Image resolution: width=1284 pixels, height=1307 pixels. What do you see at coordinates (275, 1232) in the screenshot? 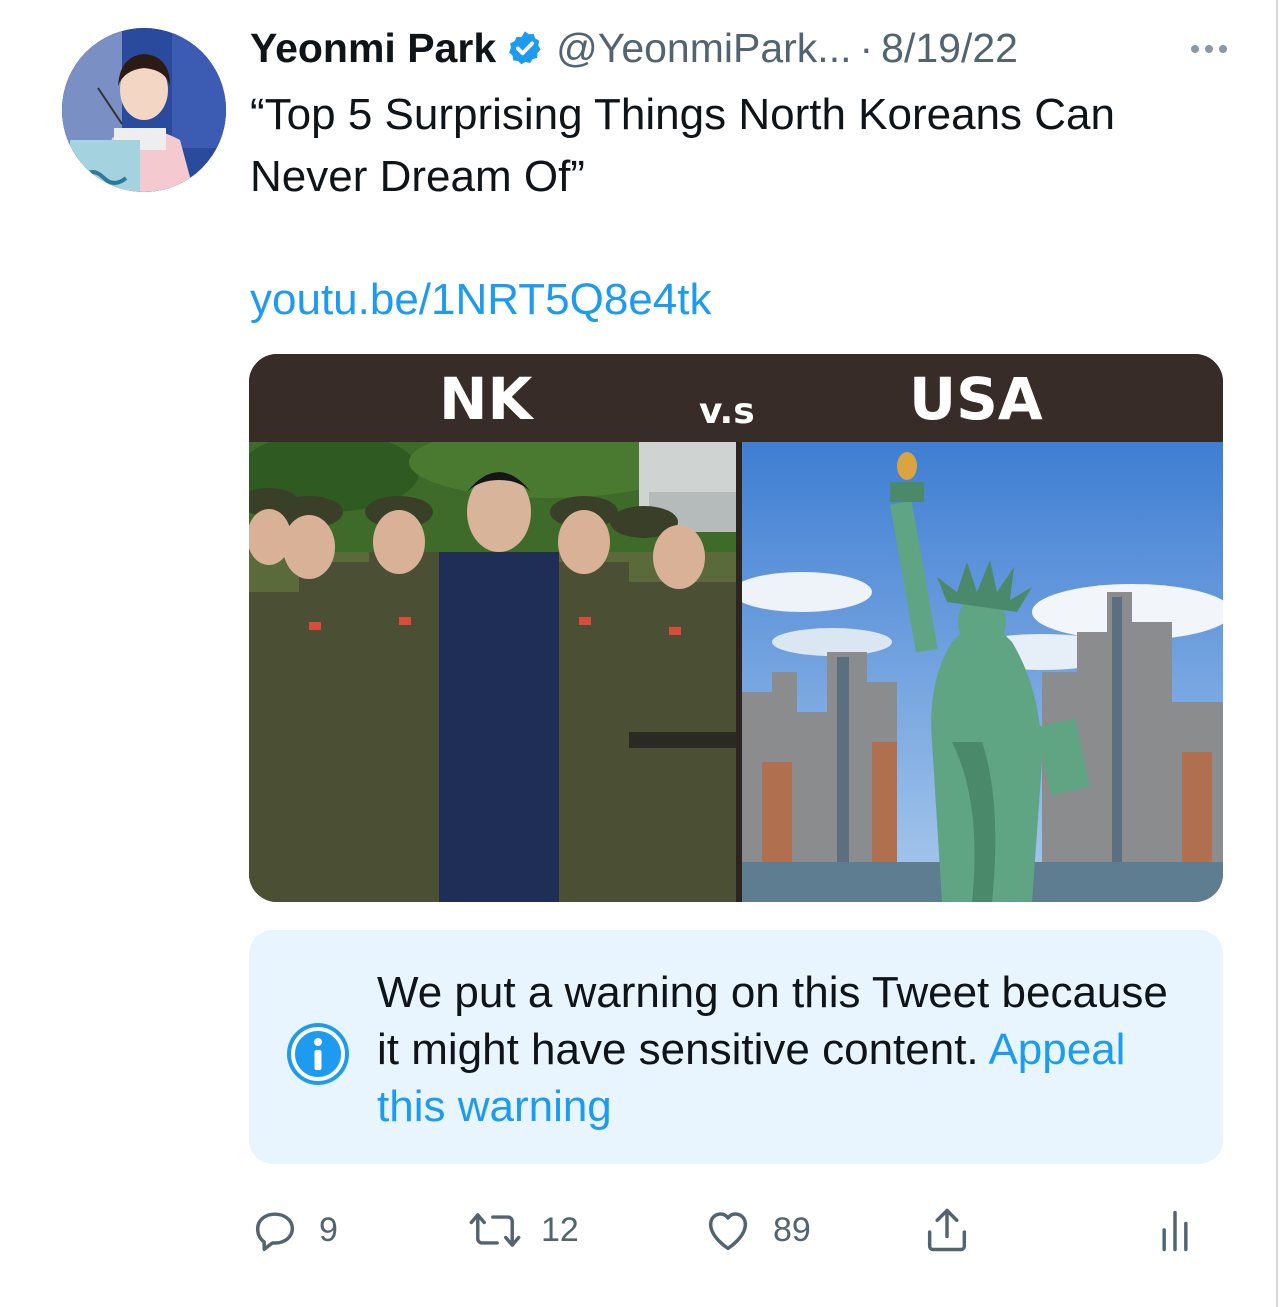
I see `reply-icon` at bounding box center [275, 1232].